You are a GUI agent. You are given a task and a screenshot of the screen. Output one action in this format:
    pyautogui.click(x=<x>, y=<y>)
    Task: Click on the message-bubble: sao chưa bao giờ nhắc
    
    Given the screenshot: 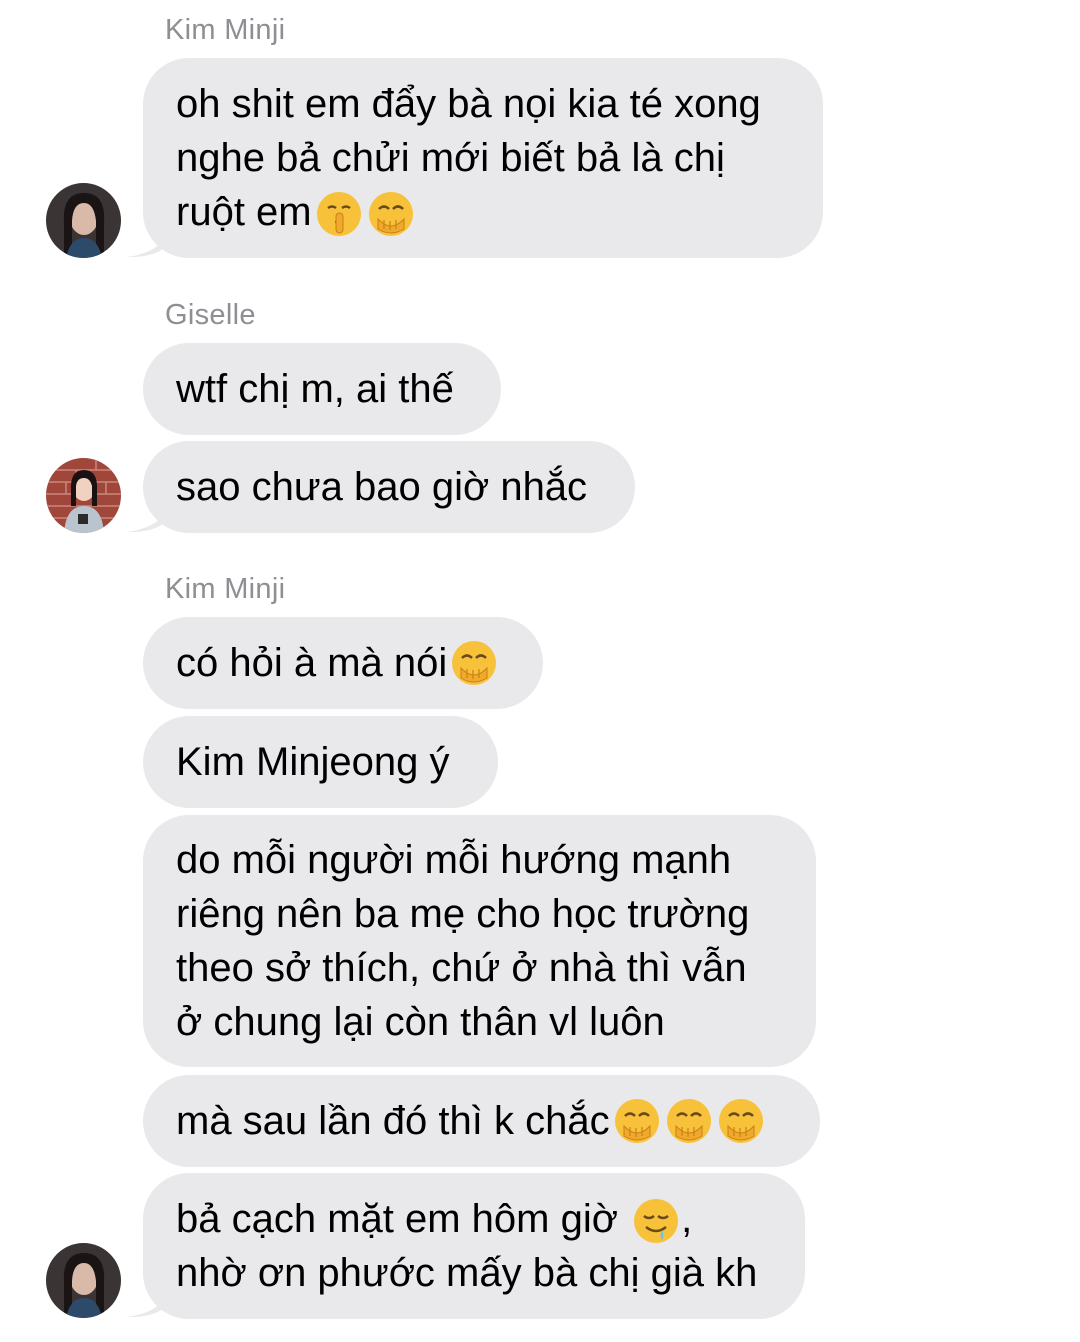 What is the action you would take?
    pyautogui.click(x=389, y=487)
    